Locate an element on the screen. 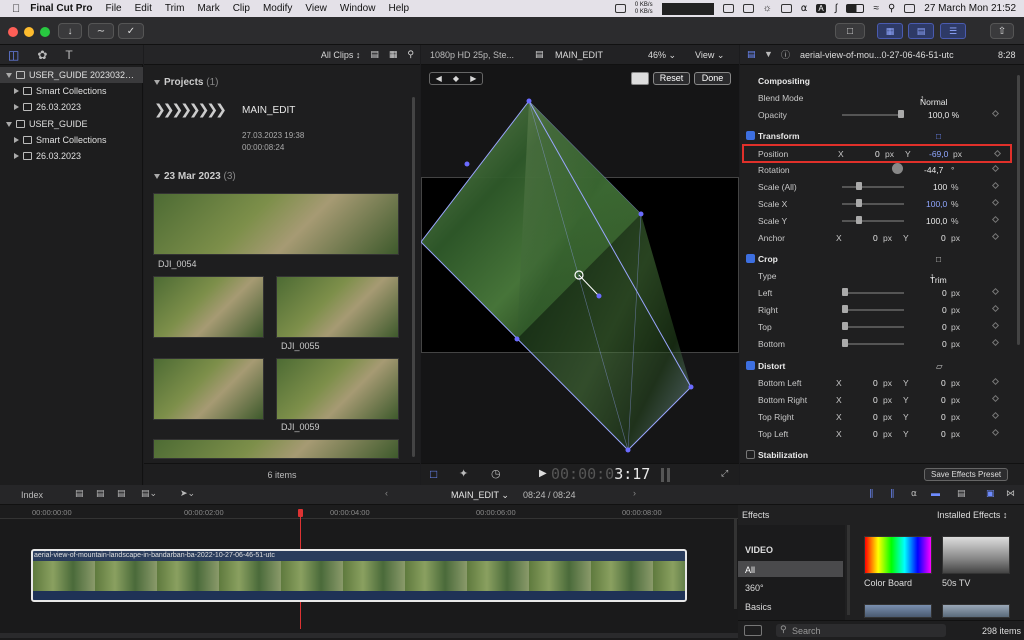 Image resolution: width=1024 pixels, height=640 pixels. brightness-icon: ☼ is located at coordinates (767, 8).